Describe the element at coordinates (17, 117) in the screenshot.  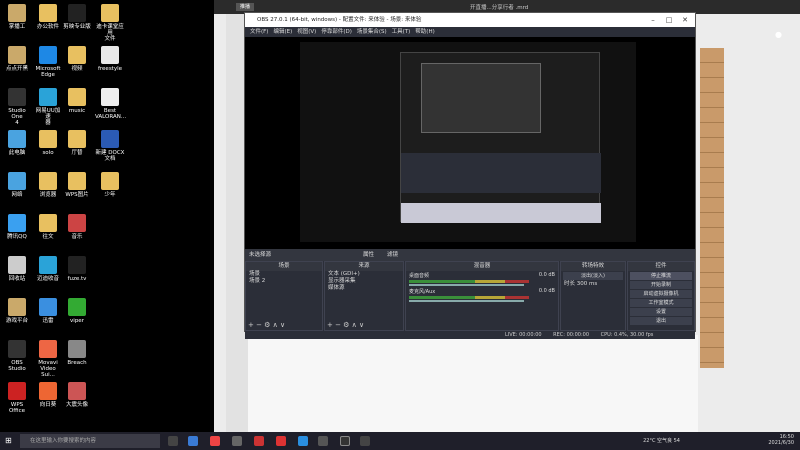
I see `desktop-icon-label: Studio One 4` at that location.